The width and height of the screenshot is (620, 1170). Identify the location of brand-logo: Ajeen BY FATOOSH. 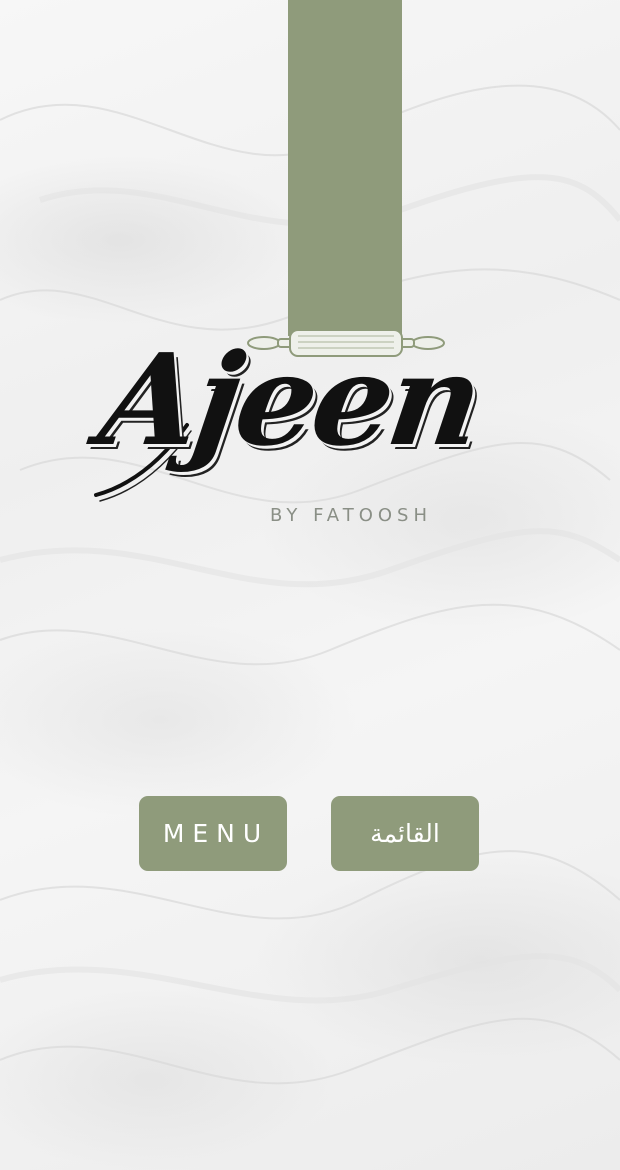
(290, 443).